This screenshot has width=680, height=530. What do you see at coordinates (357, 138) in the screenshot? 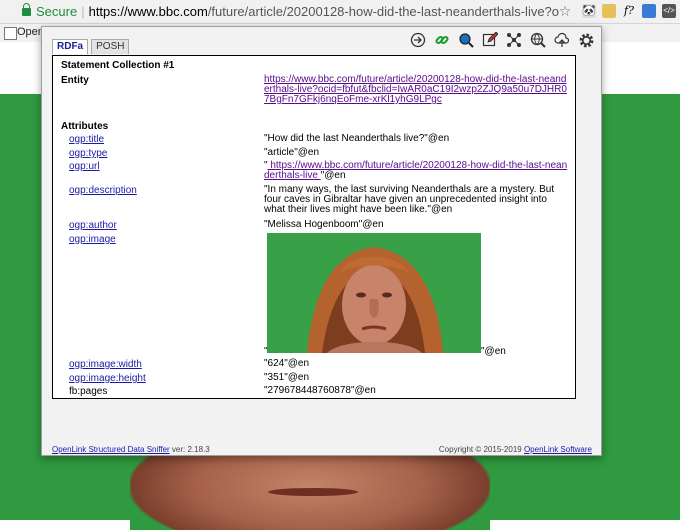
I see `value-ogp-title: "How did the last Neanderthals live?"@en` at bounding box center [357, 138].